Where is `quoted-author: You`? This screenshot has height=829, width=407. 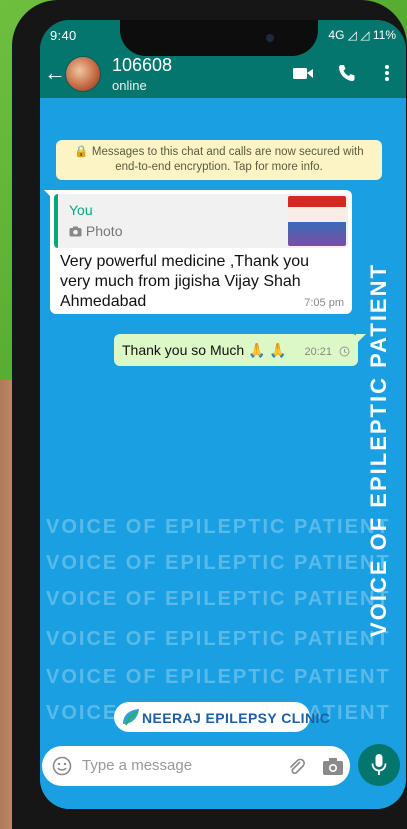
quoted-author: You is located at coordinates (81, 210).